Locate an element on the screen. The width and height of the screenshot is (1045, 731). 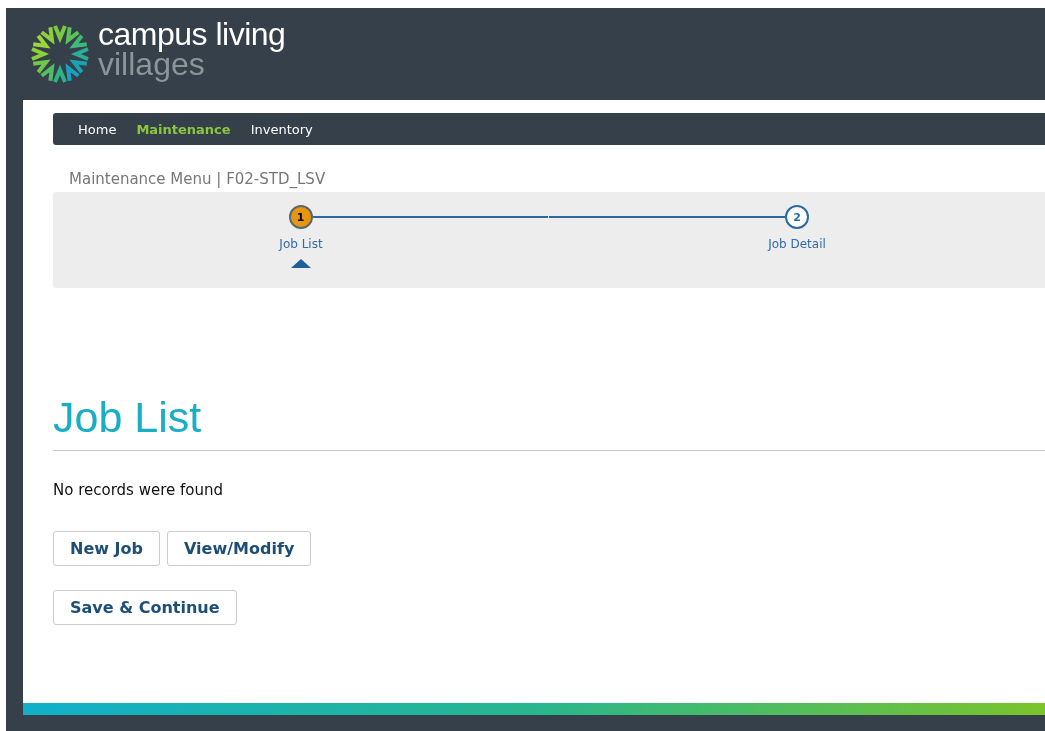
action-button: New Job is located at coordinates (106, 548).